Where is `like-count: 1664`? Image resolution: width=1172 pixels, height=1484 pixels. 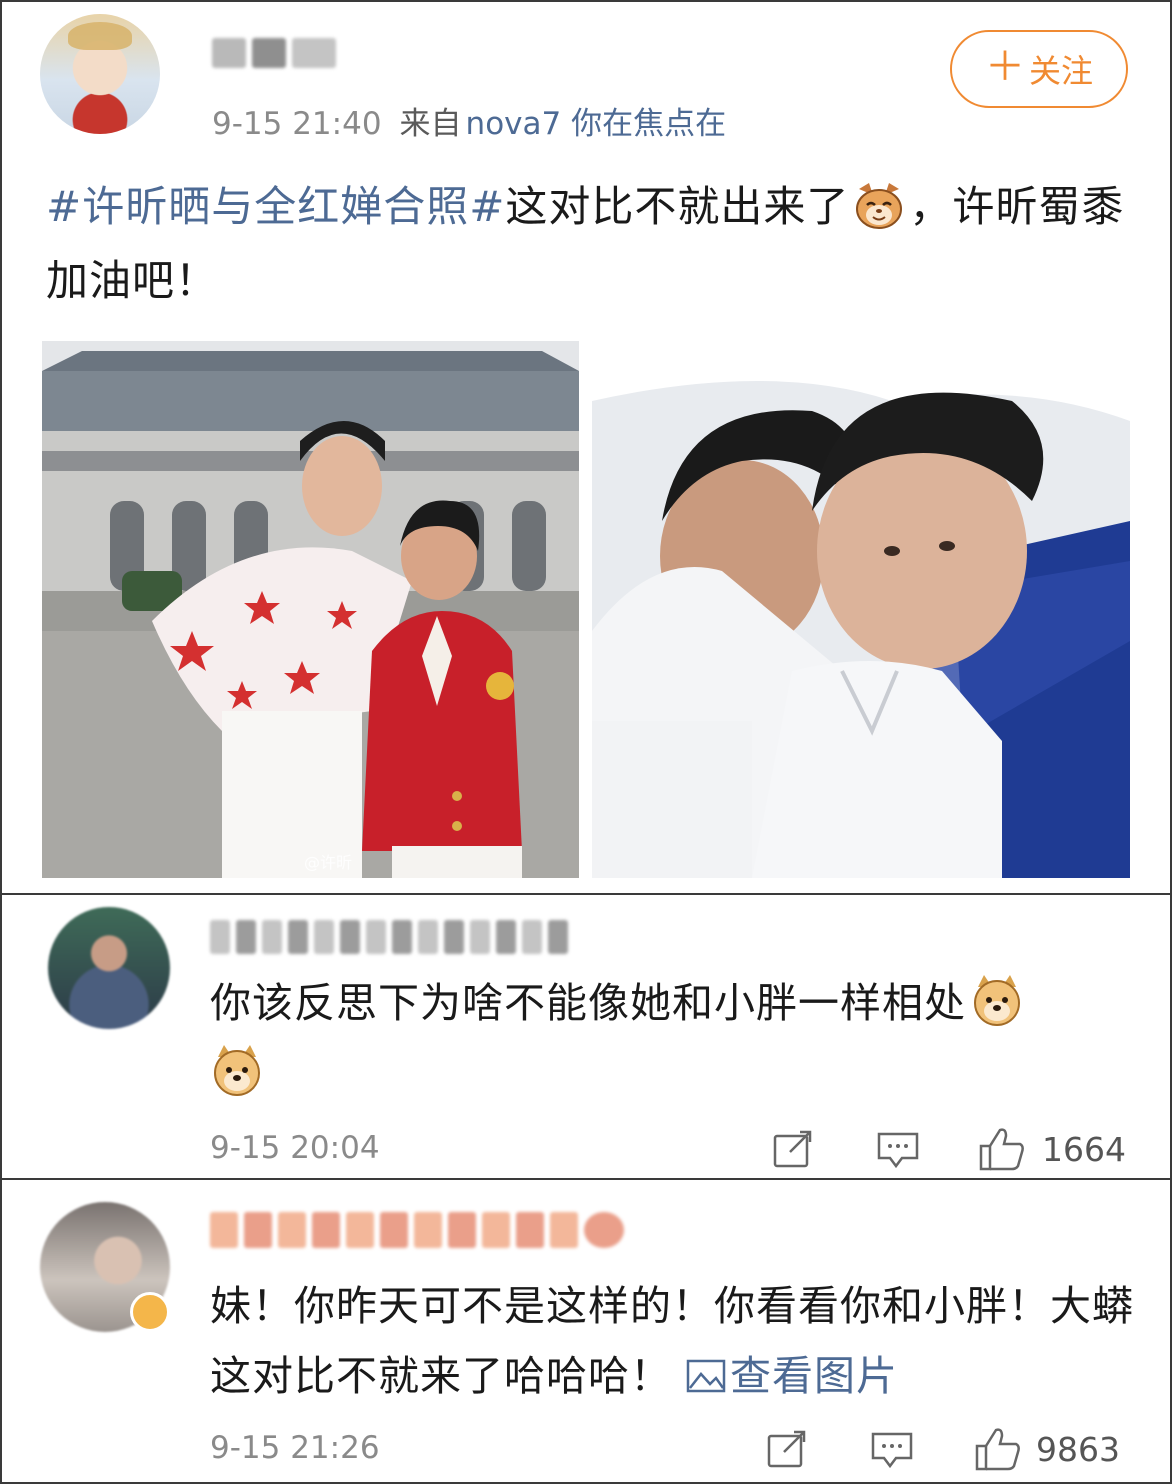 like-count: 1664 is located at coordinates (1084, 1149).